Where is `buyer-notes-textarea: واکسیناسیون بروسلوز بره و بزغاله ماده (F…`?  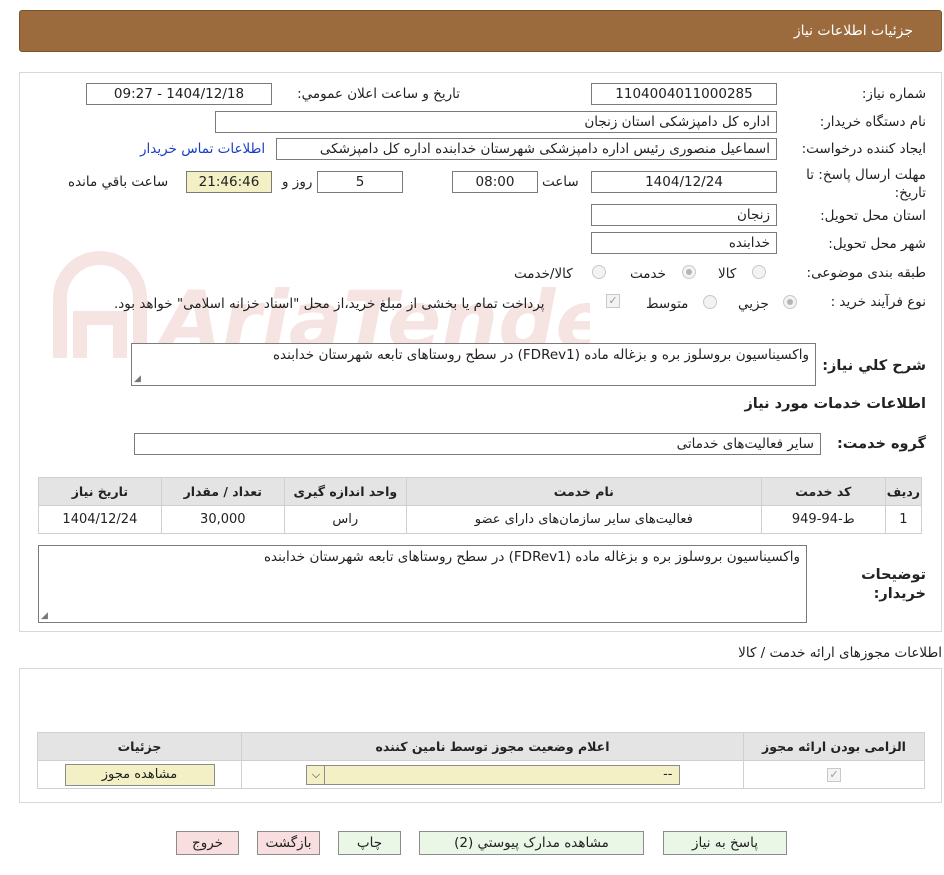 buyer-notes-textarea: واکسیناسیون بروسلوز بره و بزغاله ماده (F… is located at coordinates (422, 584).